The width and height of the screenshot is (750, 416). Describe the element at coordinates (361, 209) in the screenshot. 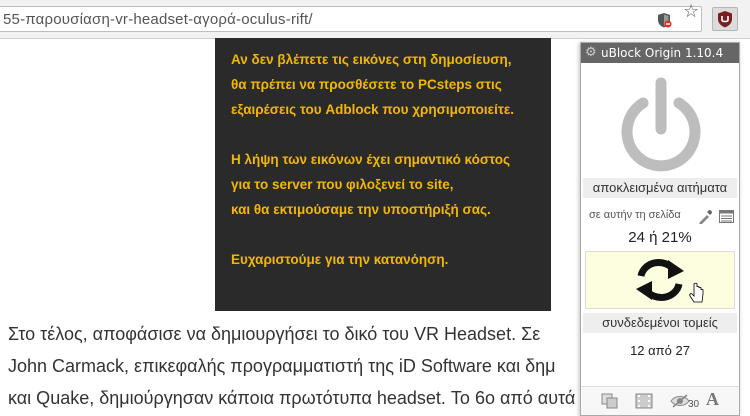

I see `notice-line: και θα εκτιμούσαμε την υποστήριξή σας.` at that location.